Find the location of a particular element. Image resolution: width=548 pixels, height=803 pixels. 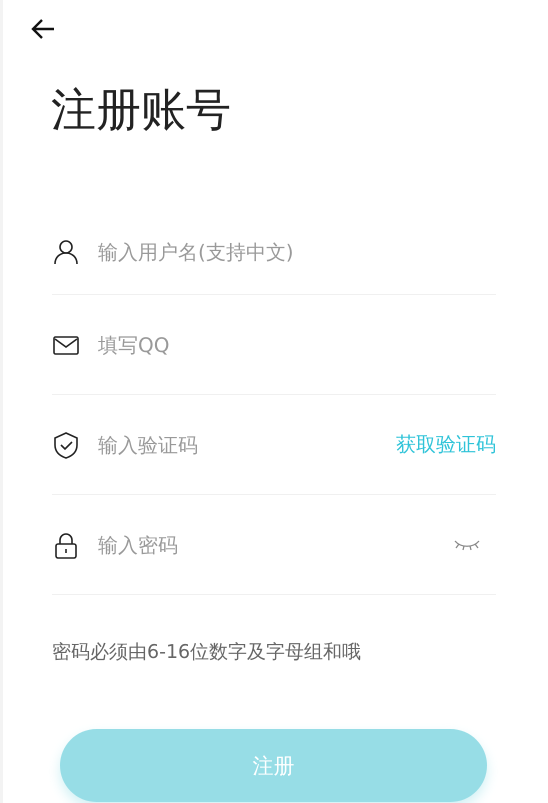

shield-icon is located at coordinates (66, 444).